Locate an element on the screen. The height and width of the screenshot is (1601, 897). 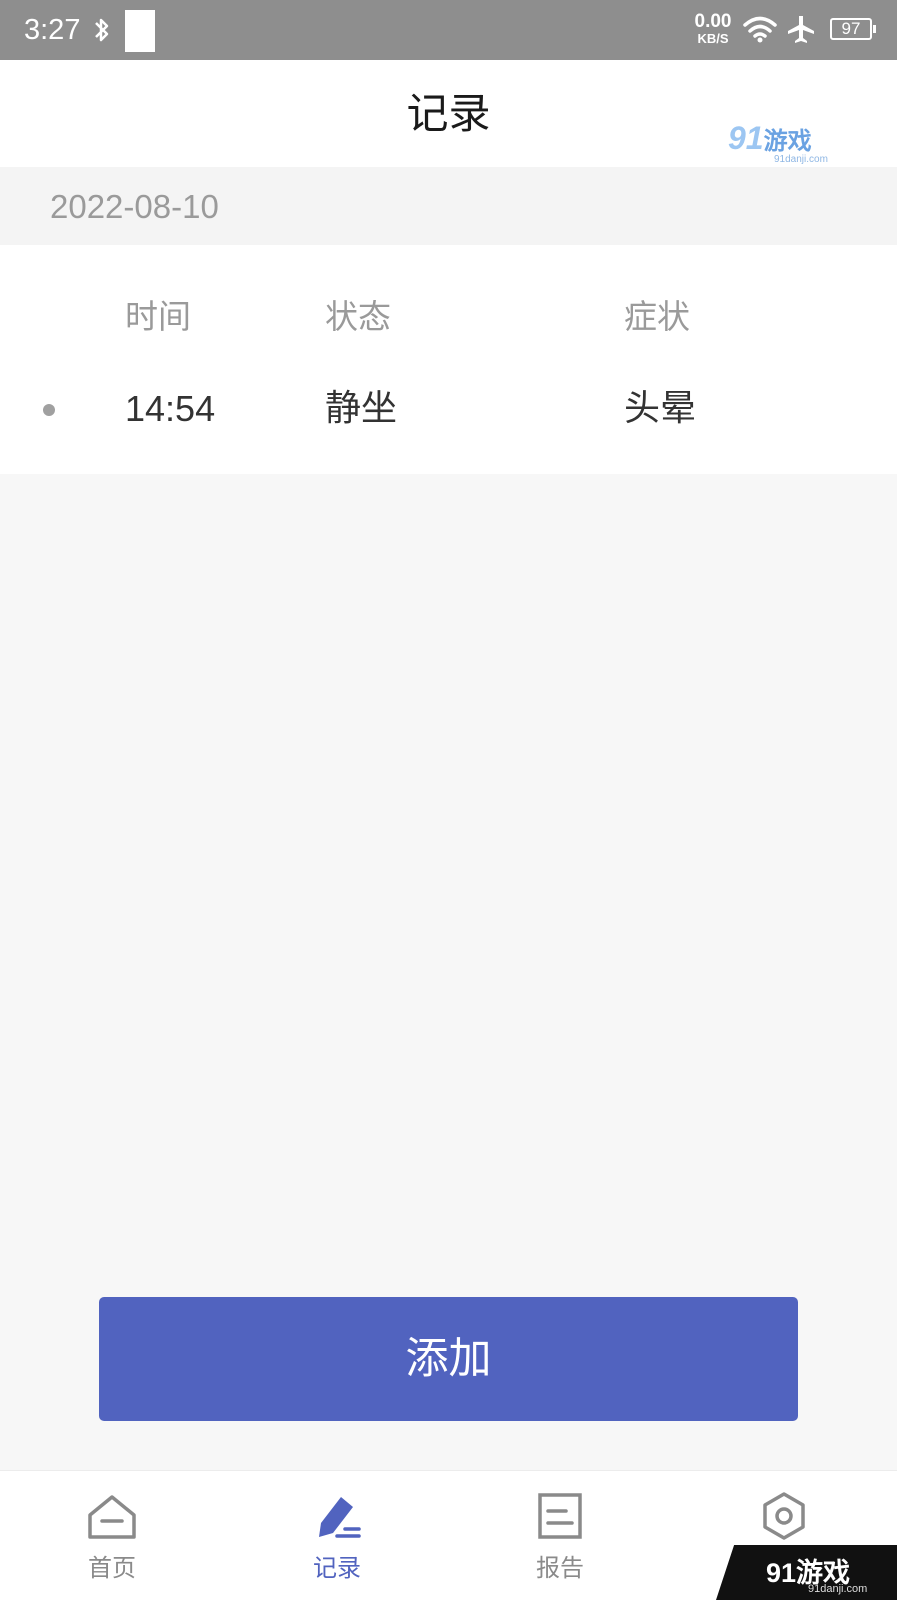
airplane-icon is located at coordinates (801, 31).